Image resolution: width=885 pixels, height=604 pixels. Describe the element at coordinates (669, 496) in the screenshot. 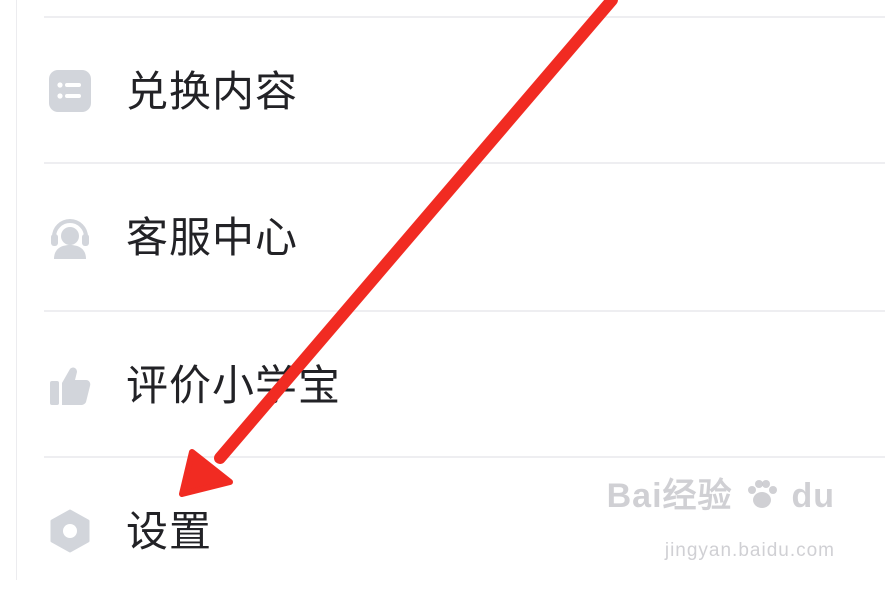

I see `watermark-brand: Bai经验` at that location.